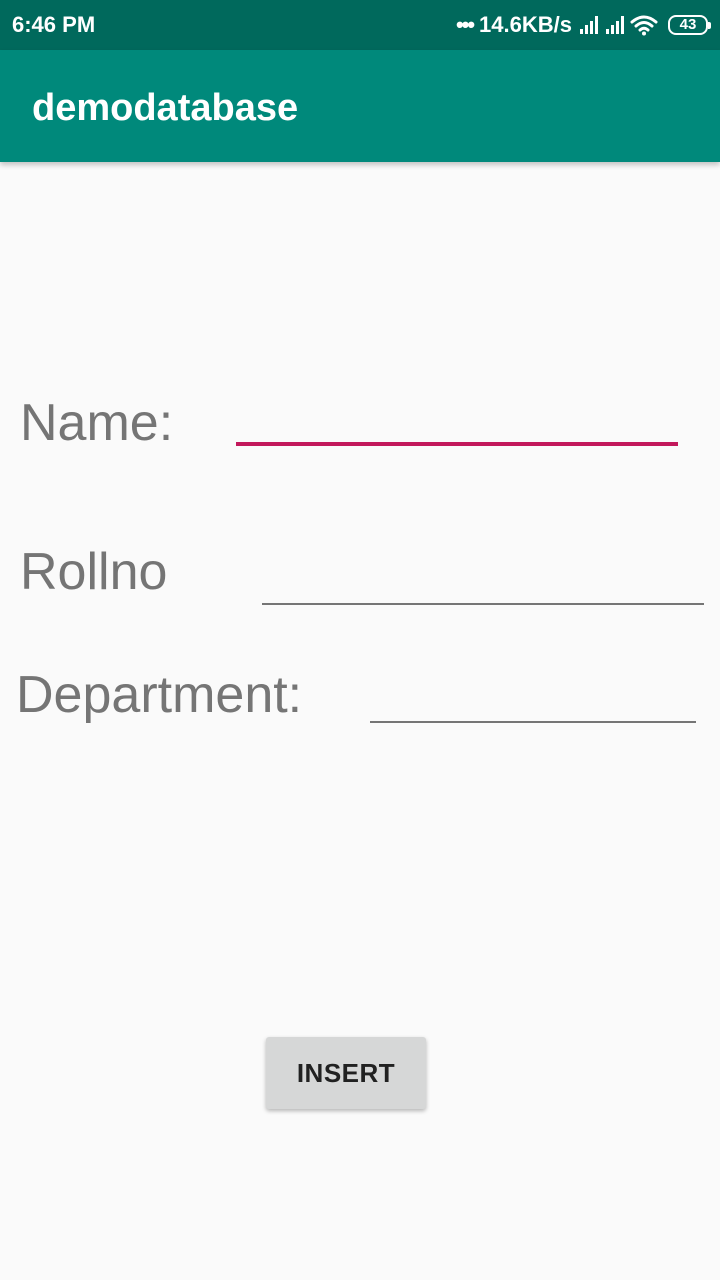 The width and height of the screenshot is (720, 1280). I want to click on wifi-icon, so click(644, 25).